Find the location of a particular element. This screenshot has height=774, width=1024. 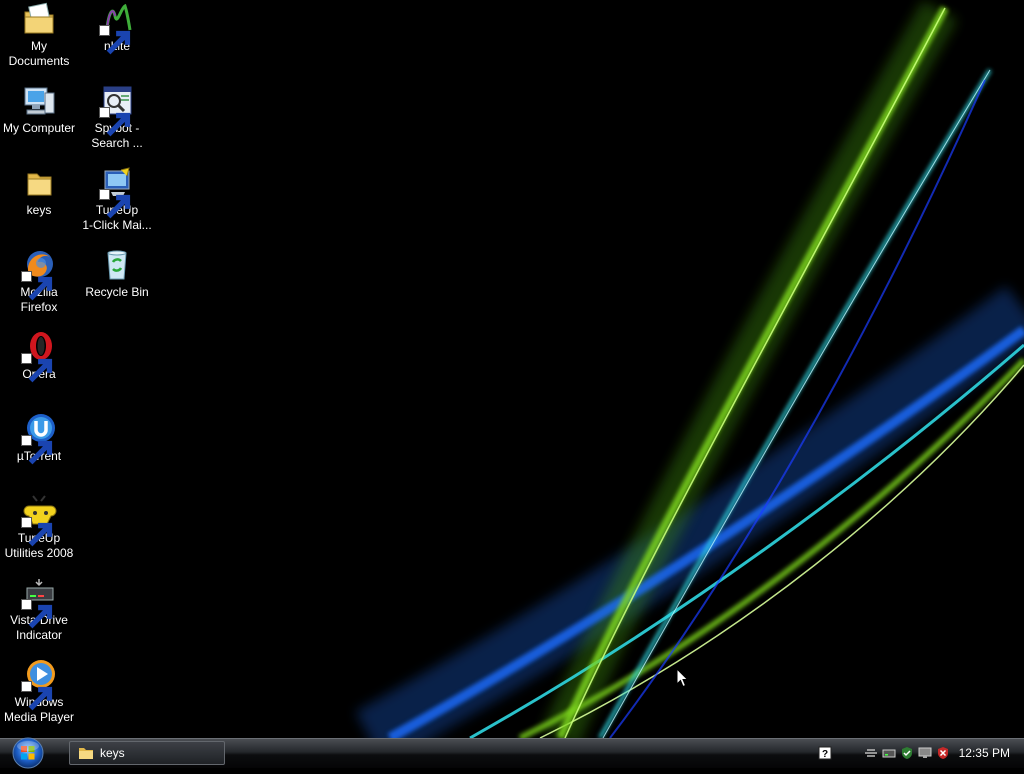

desktop-icon-vista-drive-indicator: Vista Drive Indicator is located at coordinates (39, 609).